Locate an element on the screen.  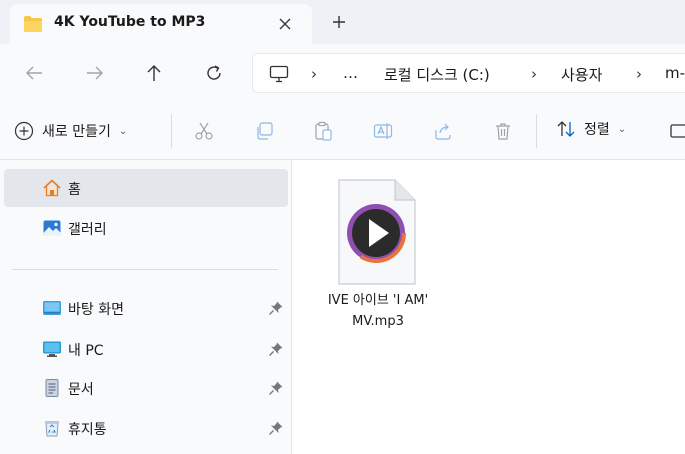
sort-button-label: 정렬 is located at coordinates (597, 130).